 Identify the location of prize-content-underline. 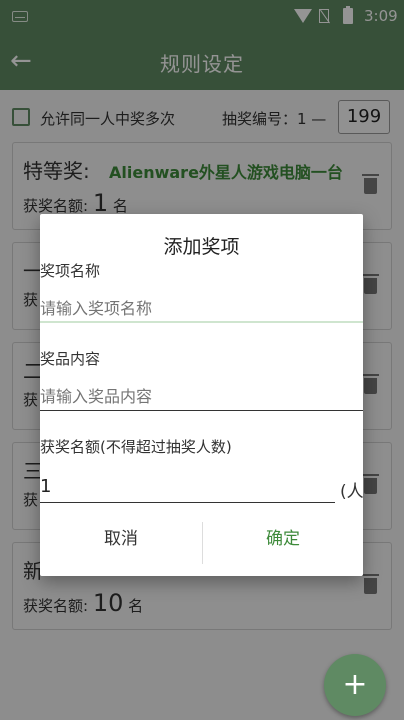
(201, 410).